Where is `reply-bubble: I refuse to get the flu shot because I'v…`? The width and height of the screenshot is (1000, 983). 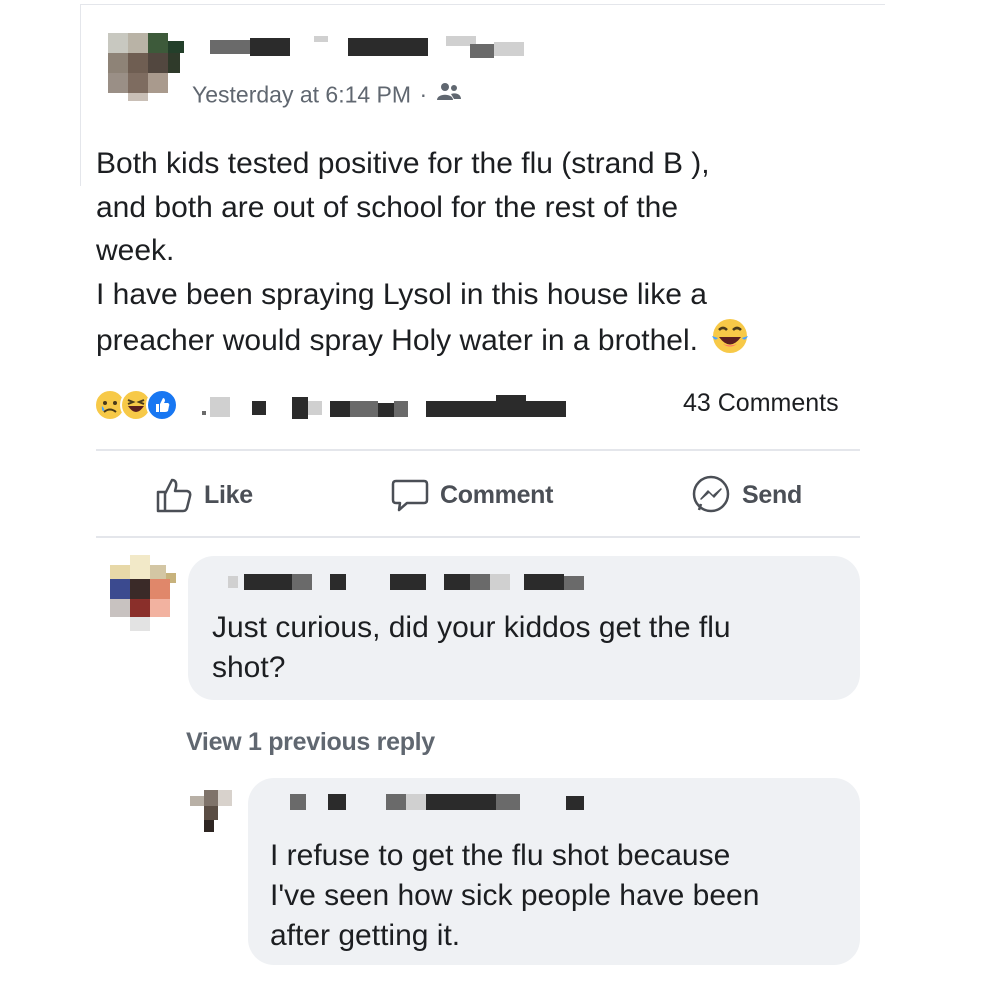 reply-bubble: I refuse to get the flu shot because I'v… is located at coordinates (554, 871).